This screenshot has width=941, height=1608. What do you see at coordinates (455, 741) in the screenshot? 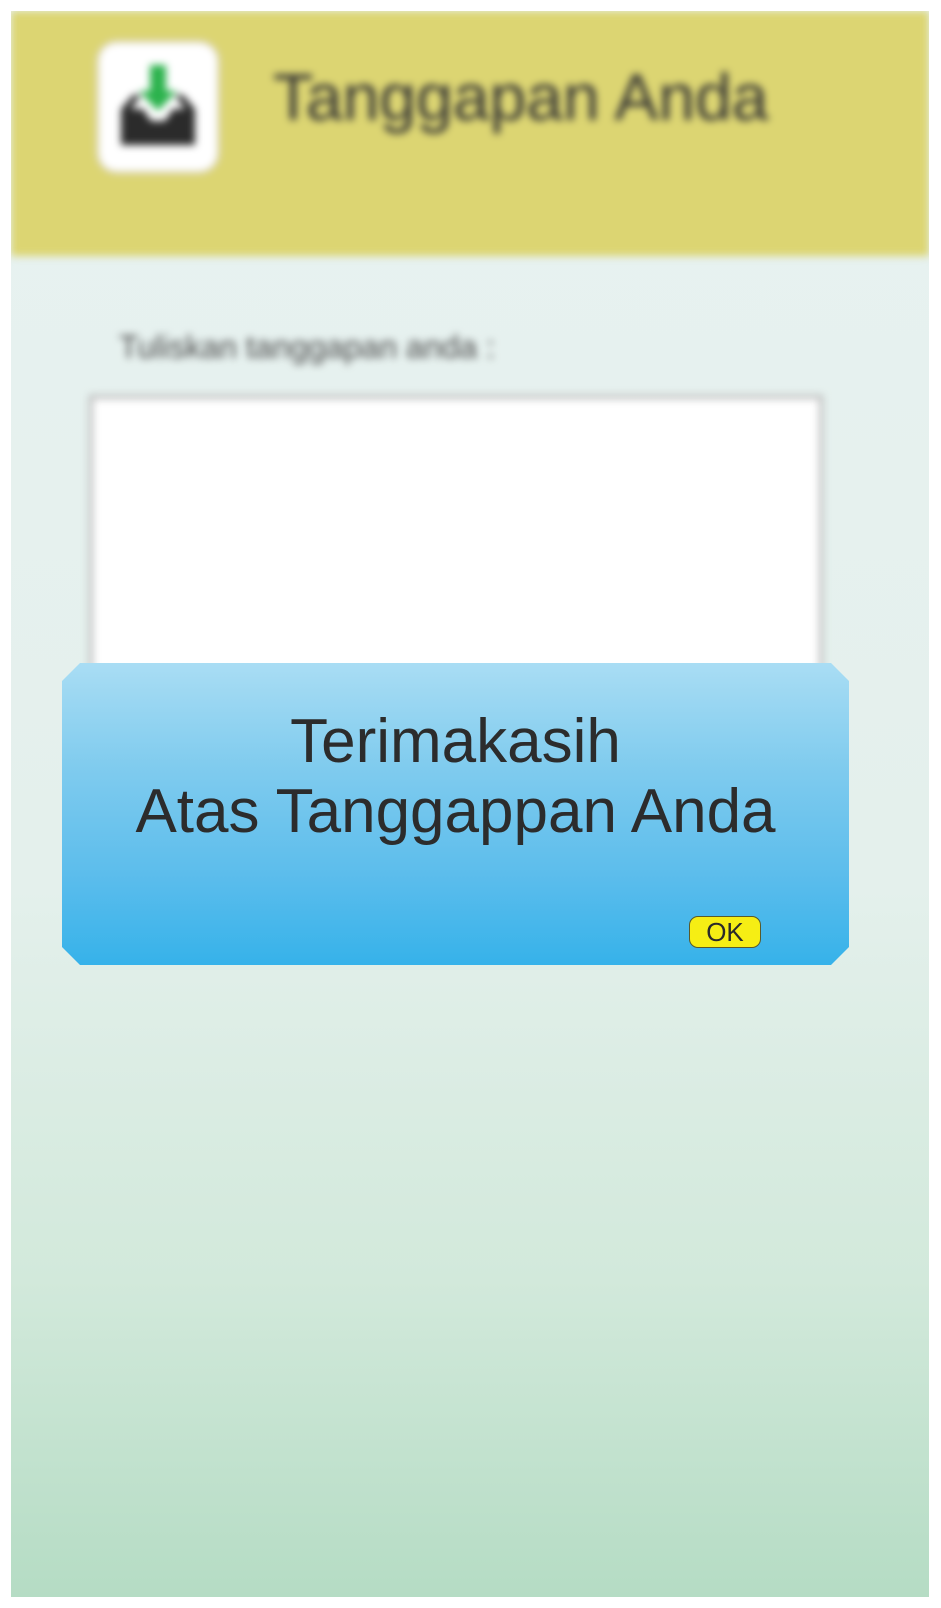
I see `dialog-message-line-1: Terimakasih` at bounding box center [455, 741].